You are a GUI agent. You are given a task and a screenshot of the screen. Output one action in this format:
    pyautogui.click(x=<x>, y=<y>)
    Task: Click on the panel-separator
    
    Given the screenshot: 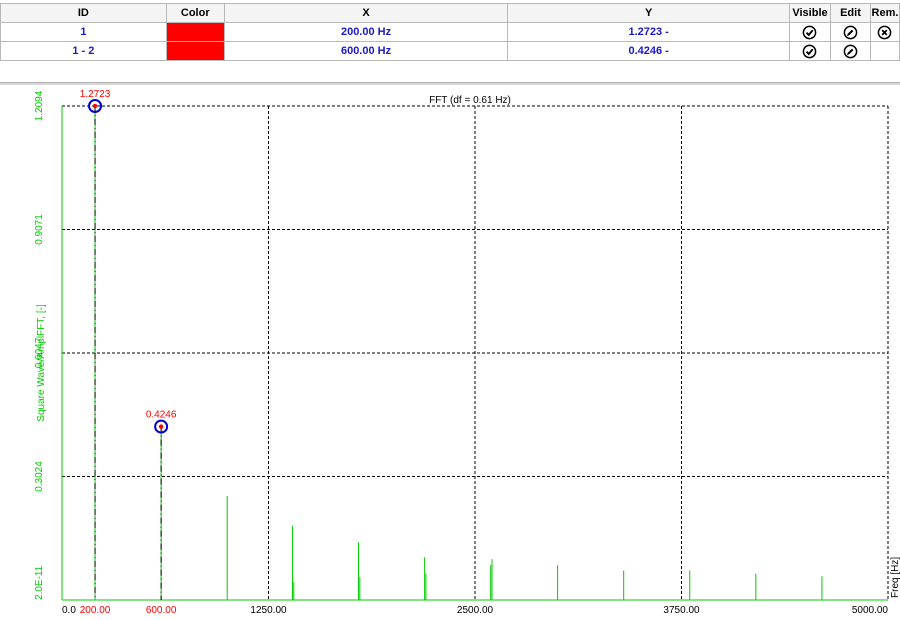 What is the action you would take?
    pyautogui.click(x=450, y=83)
    